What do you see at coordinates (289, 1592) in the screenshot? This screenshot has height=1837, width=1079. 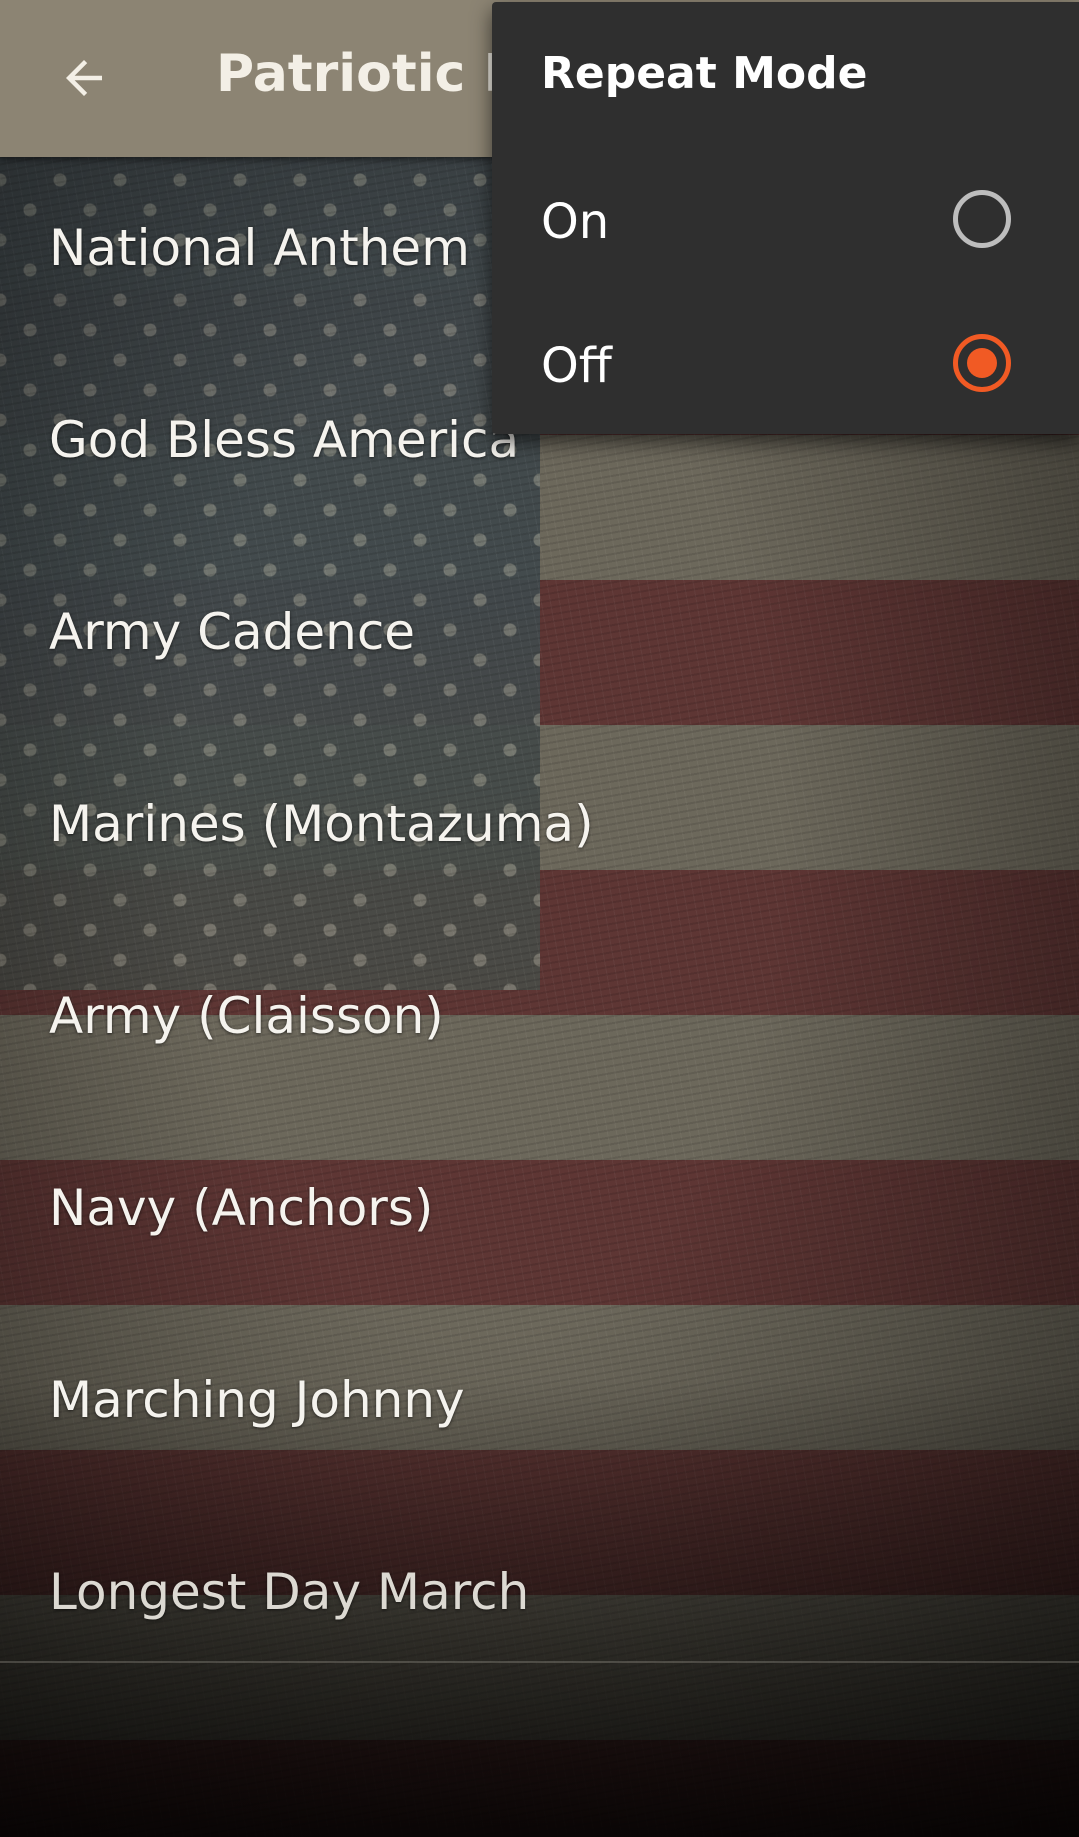 I see `song-label: Longest Day March` at bounding box center [289, 1592].